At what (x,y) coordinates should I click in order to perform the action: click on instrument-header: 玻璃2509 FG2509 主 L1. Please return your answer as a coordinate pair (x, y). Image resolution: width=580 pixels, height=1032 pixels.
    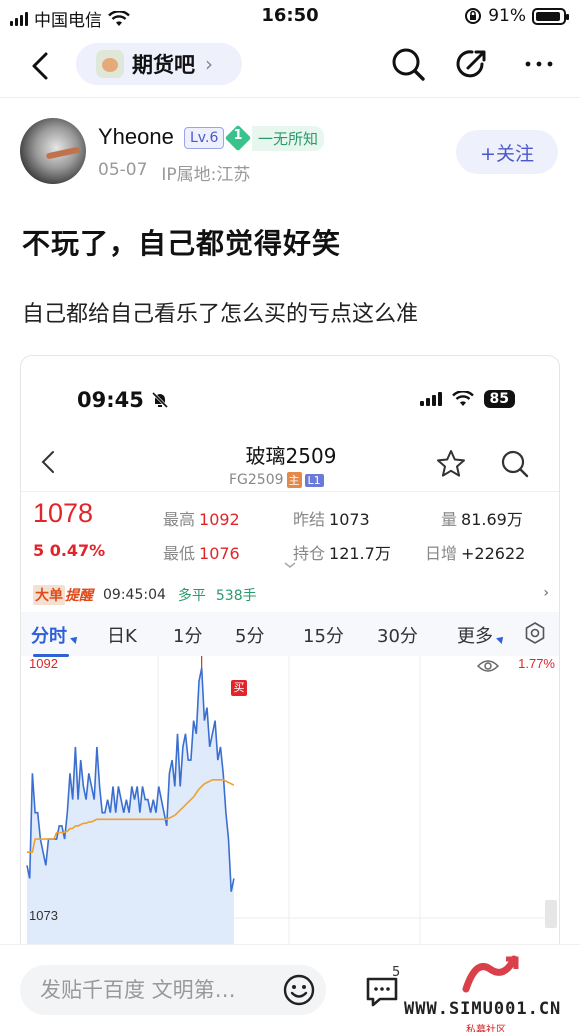
    Looking at the image, I should click on (290, 466).